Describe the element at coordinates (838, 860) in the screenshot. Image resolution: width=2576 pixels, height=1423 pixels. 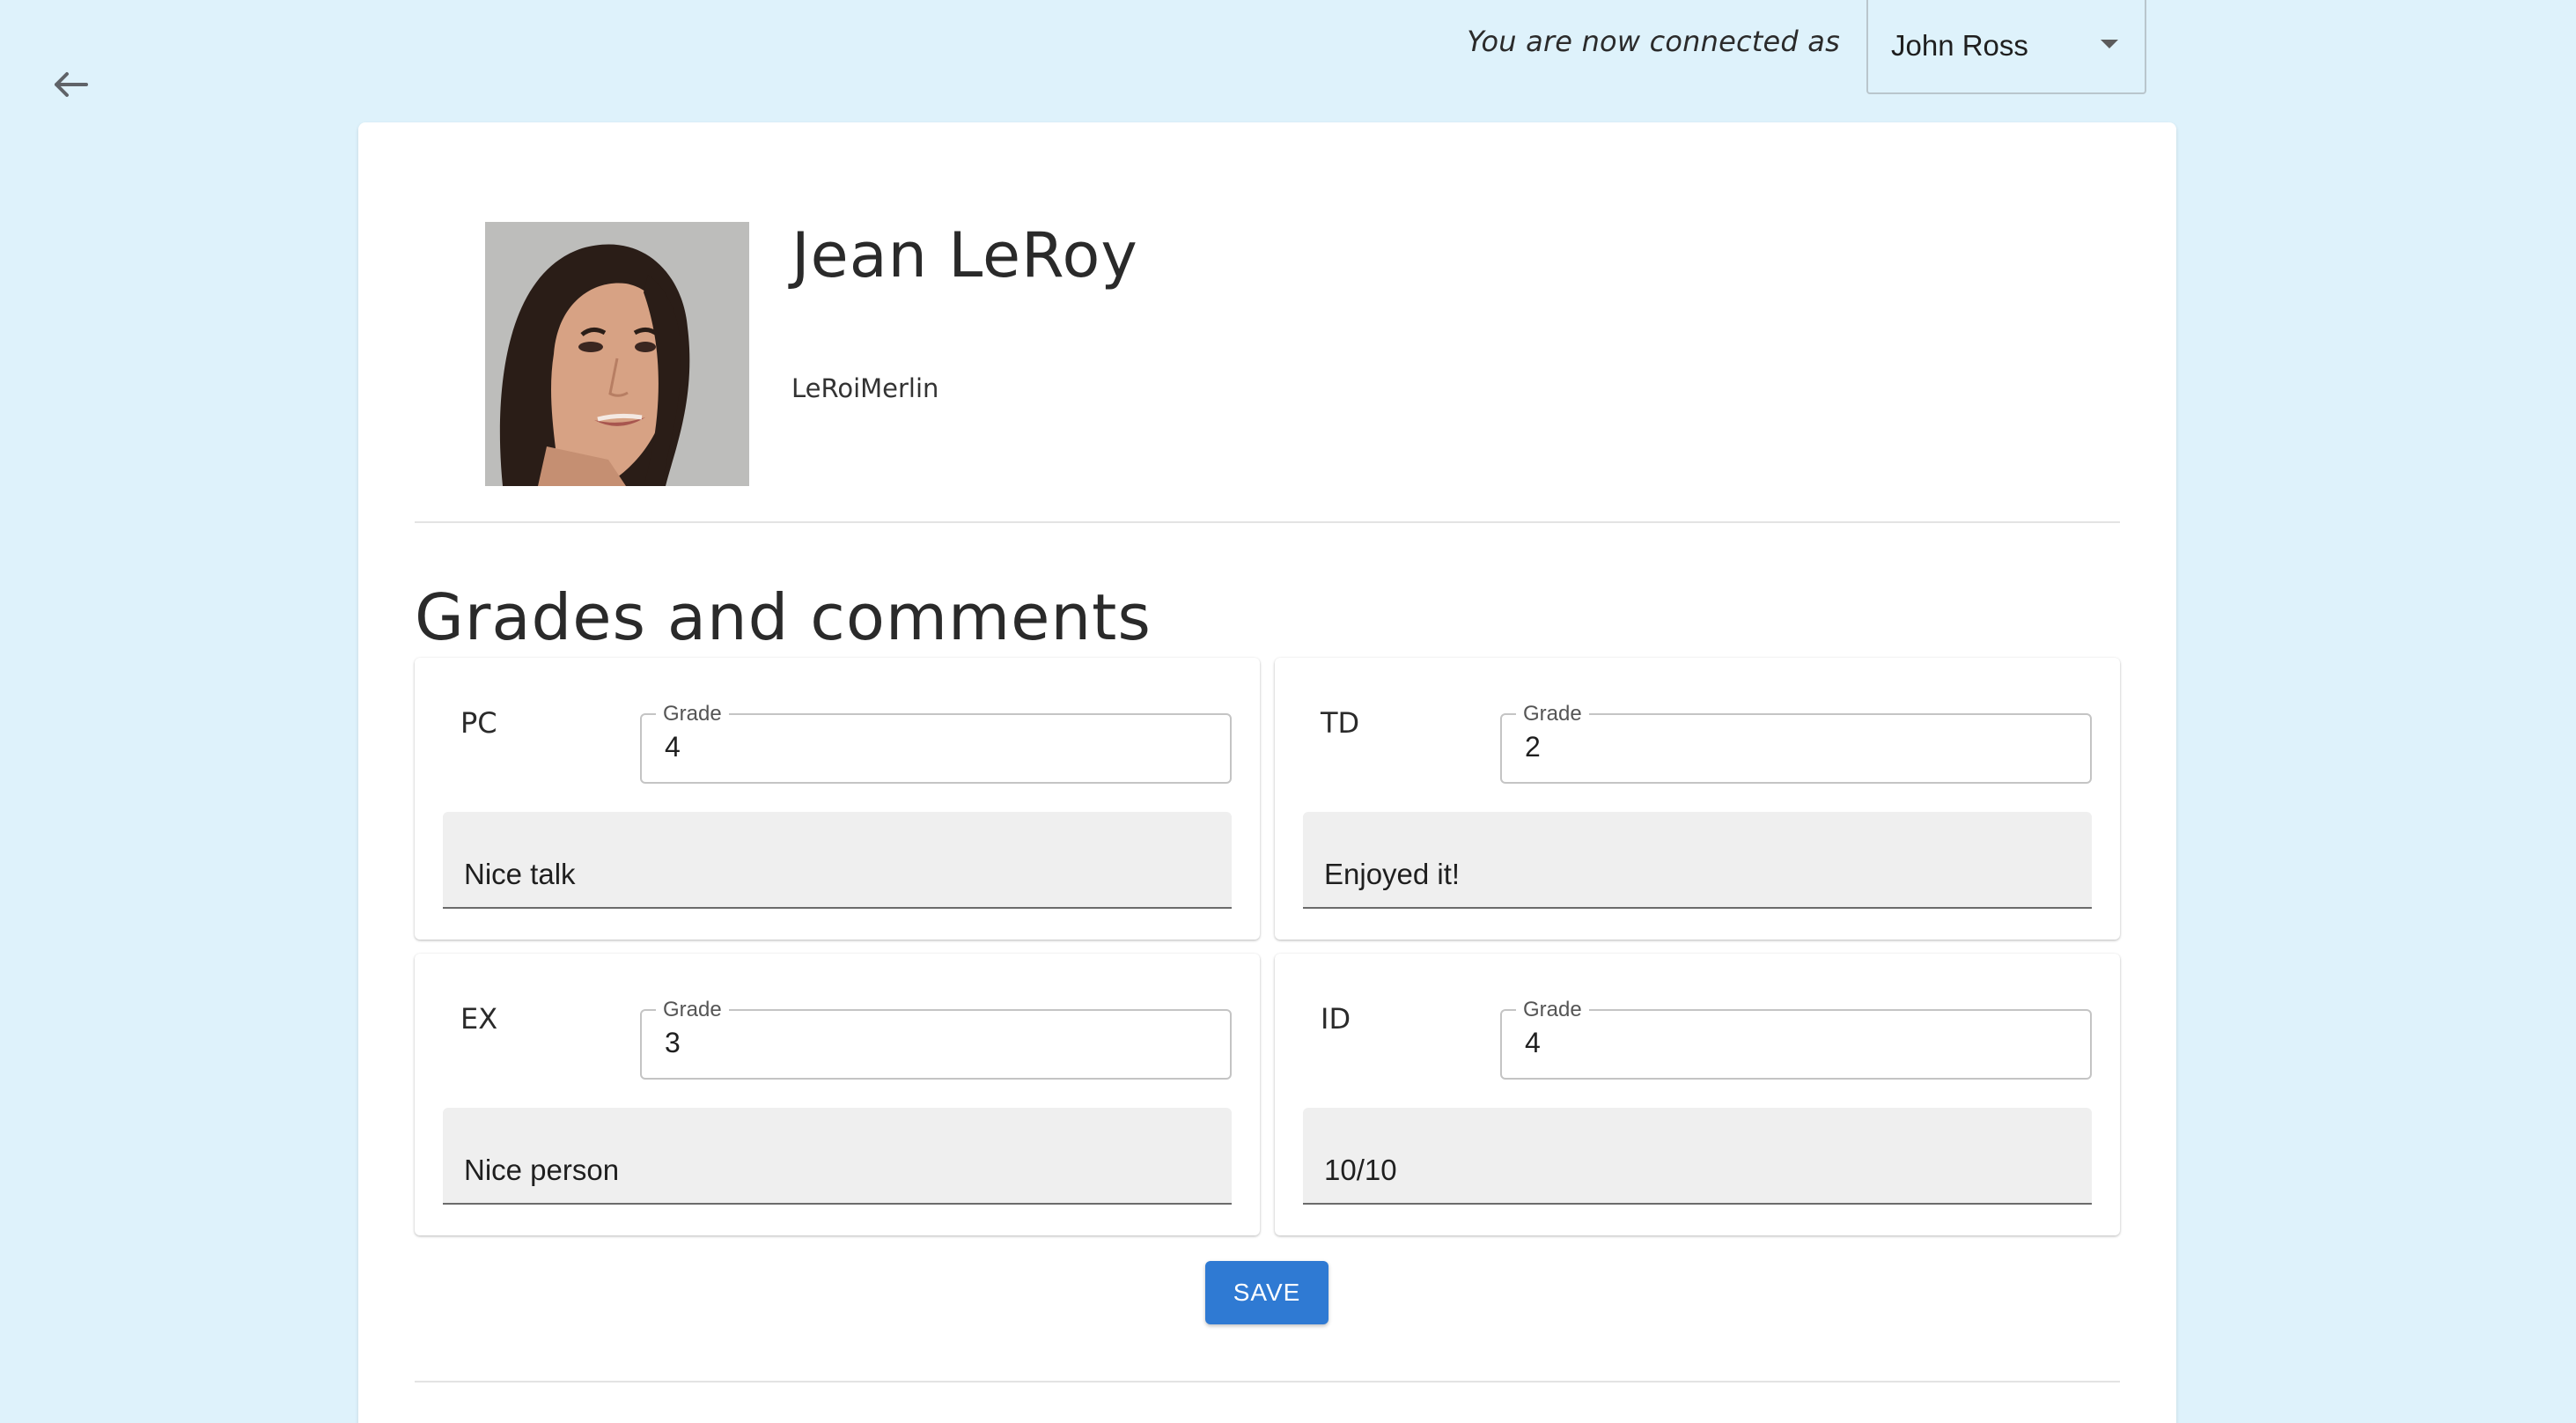
I see `comment-input: Nice talk` at that location.